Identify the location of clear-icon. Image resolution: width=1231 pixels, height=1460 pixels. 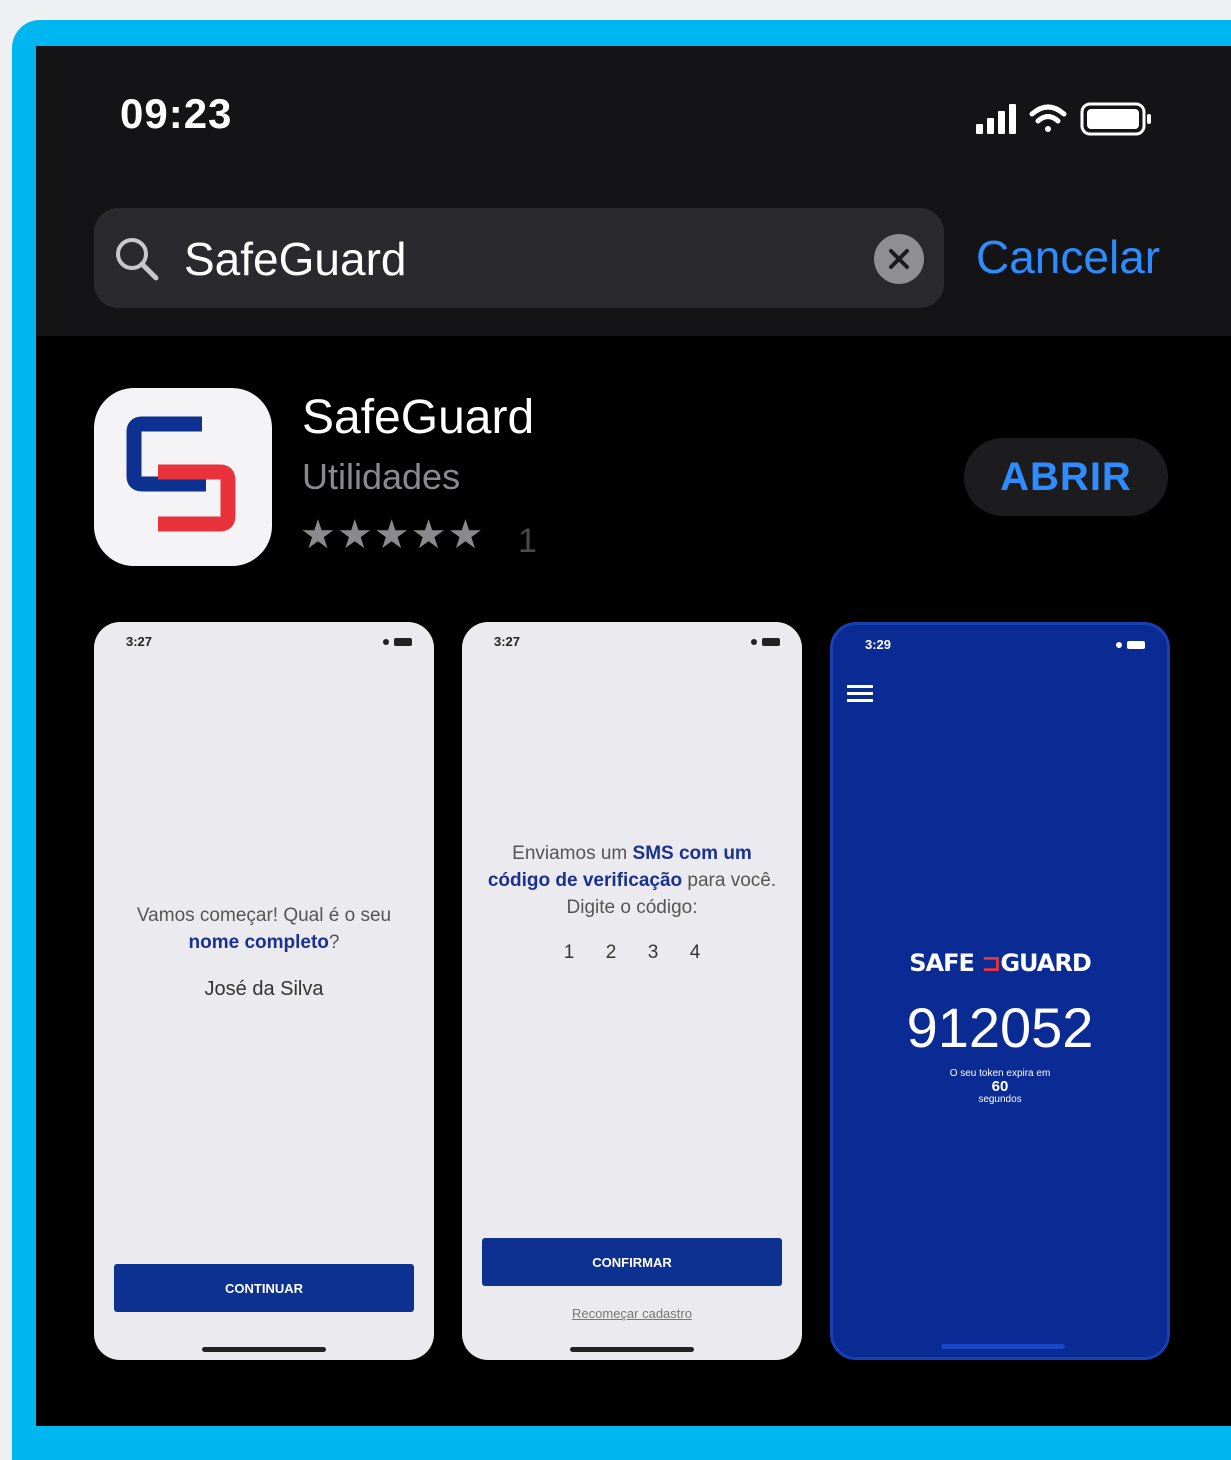
(899, 259).